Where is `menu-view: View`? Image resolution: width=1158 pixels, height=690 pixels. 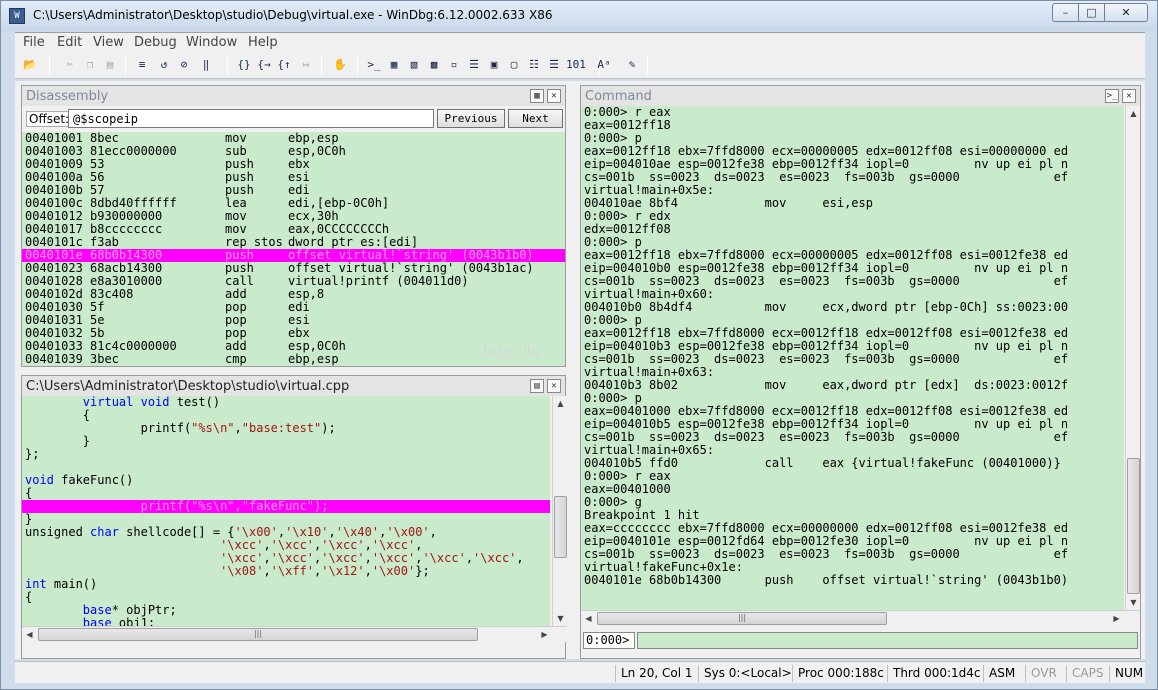
menu-view: View is located at coordinates (108, 42).